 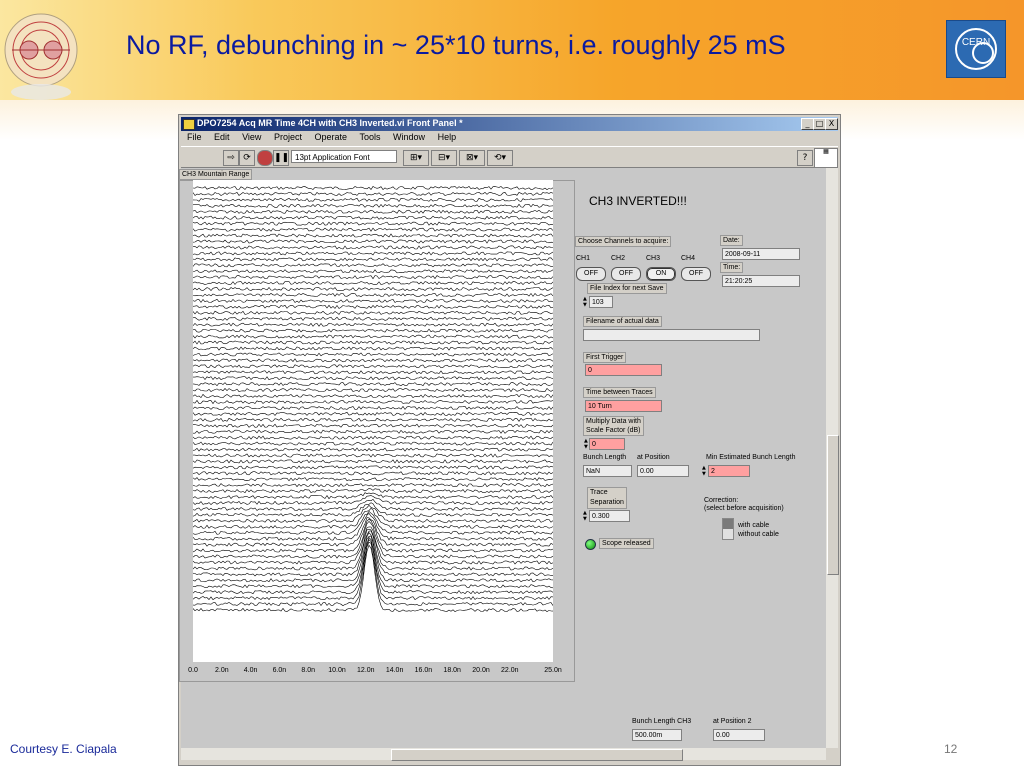 I want to click on cern-logo-text: CERN, so click(x=976, y=42).